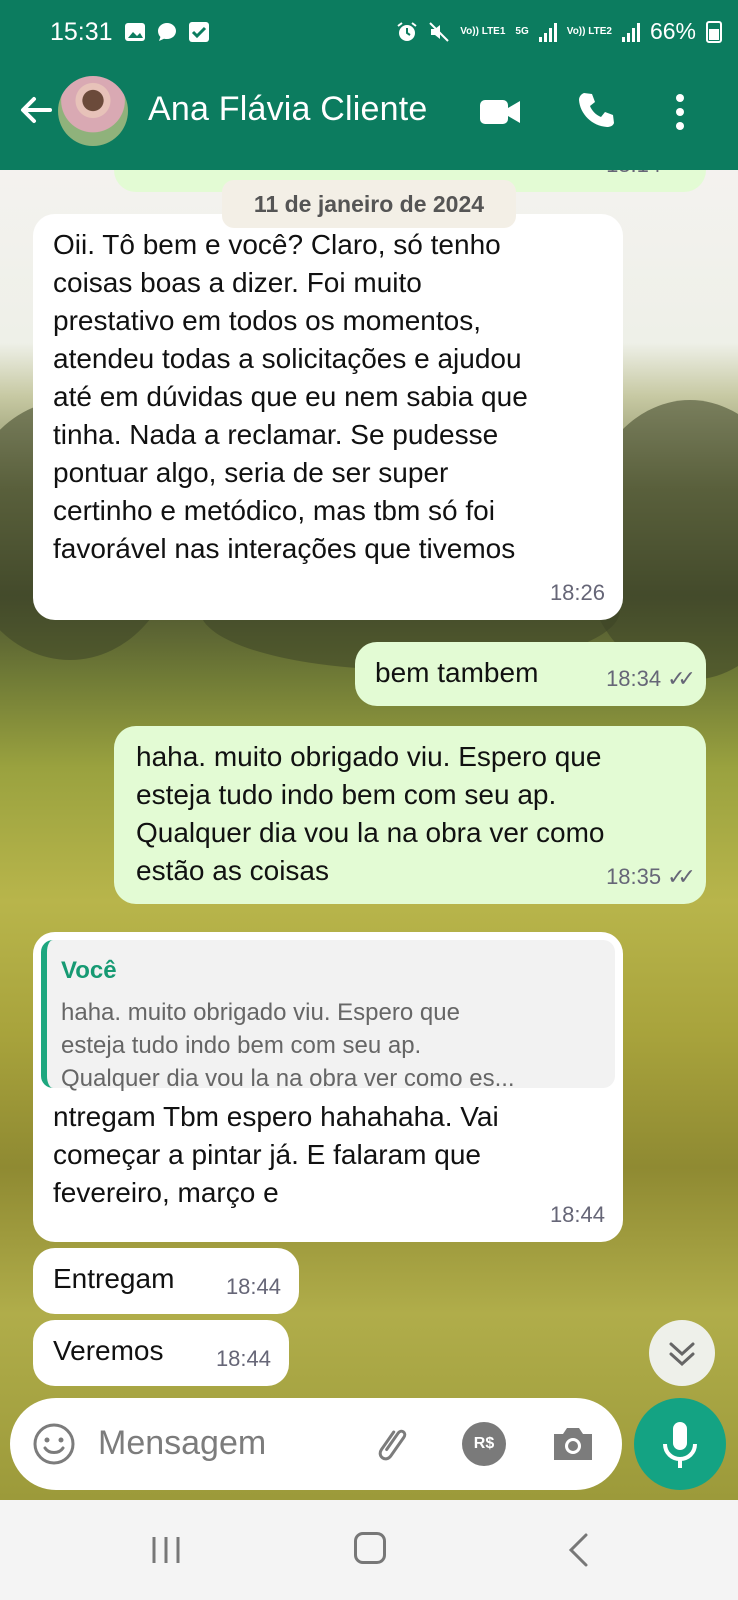  I want to click on double-chevron-down-icon, so click(682, 1354).